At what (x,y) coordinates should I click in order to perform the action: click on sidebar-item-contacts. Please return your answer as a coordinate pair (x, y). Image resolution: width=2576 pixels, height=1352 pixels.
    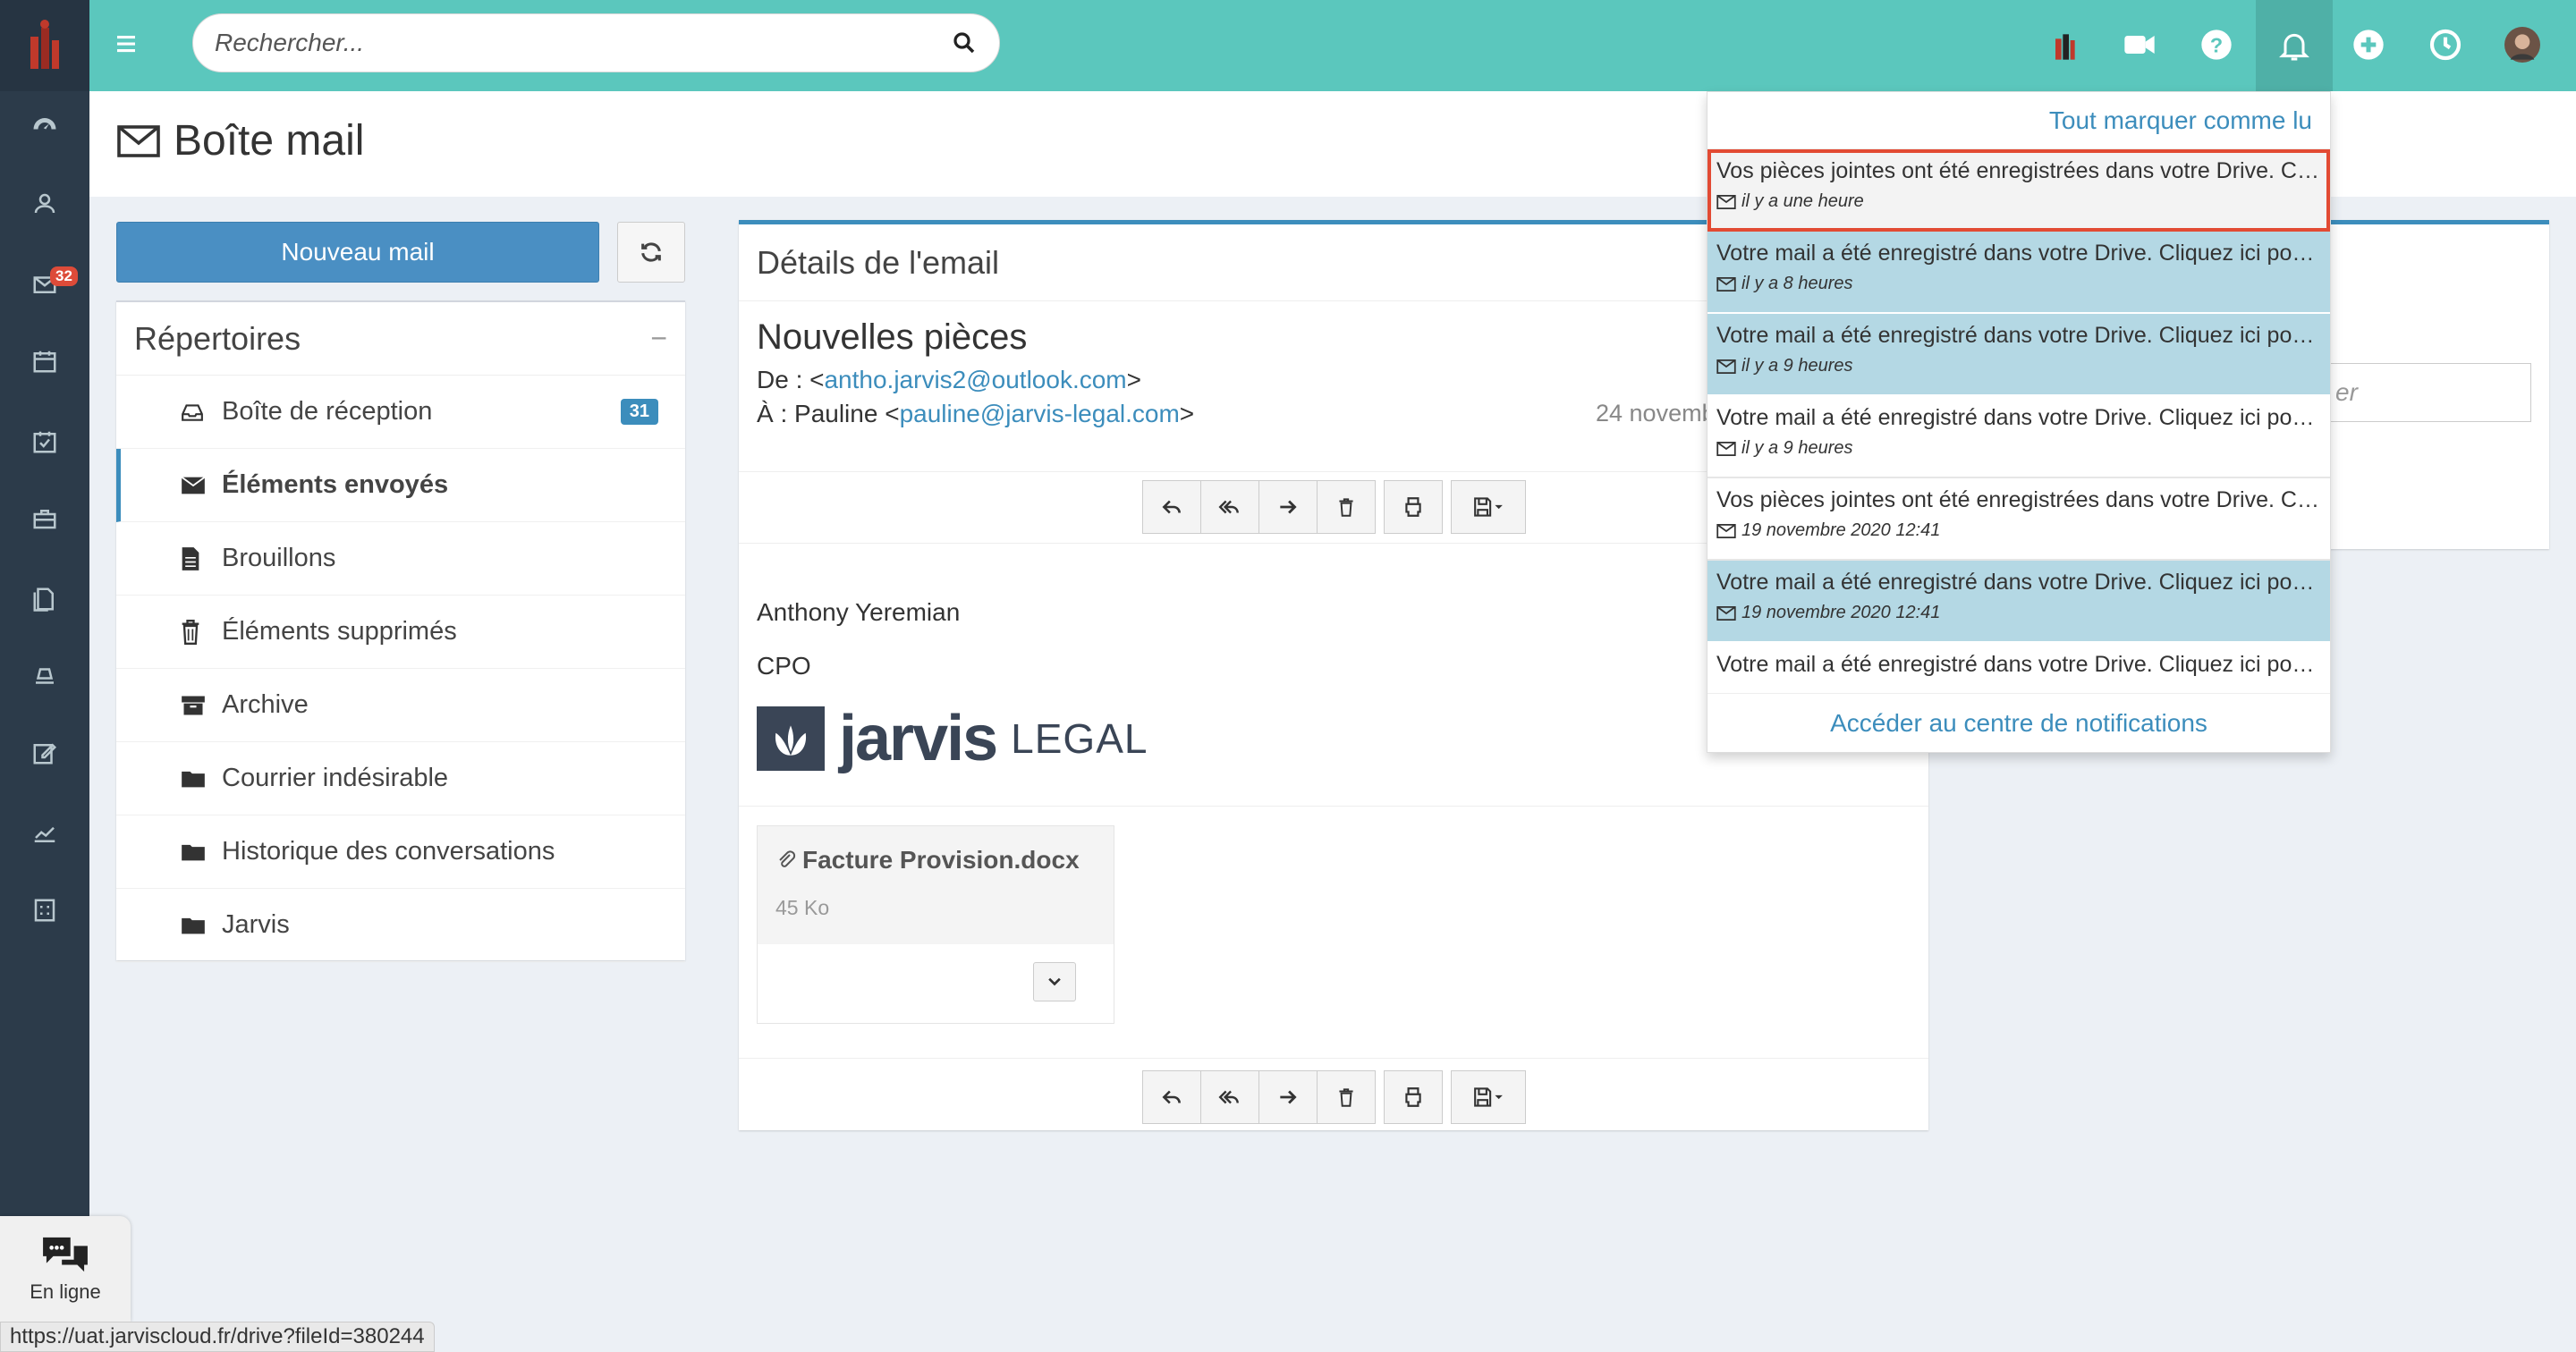
    Looking at the image, I should click on (44, 204).